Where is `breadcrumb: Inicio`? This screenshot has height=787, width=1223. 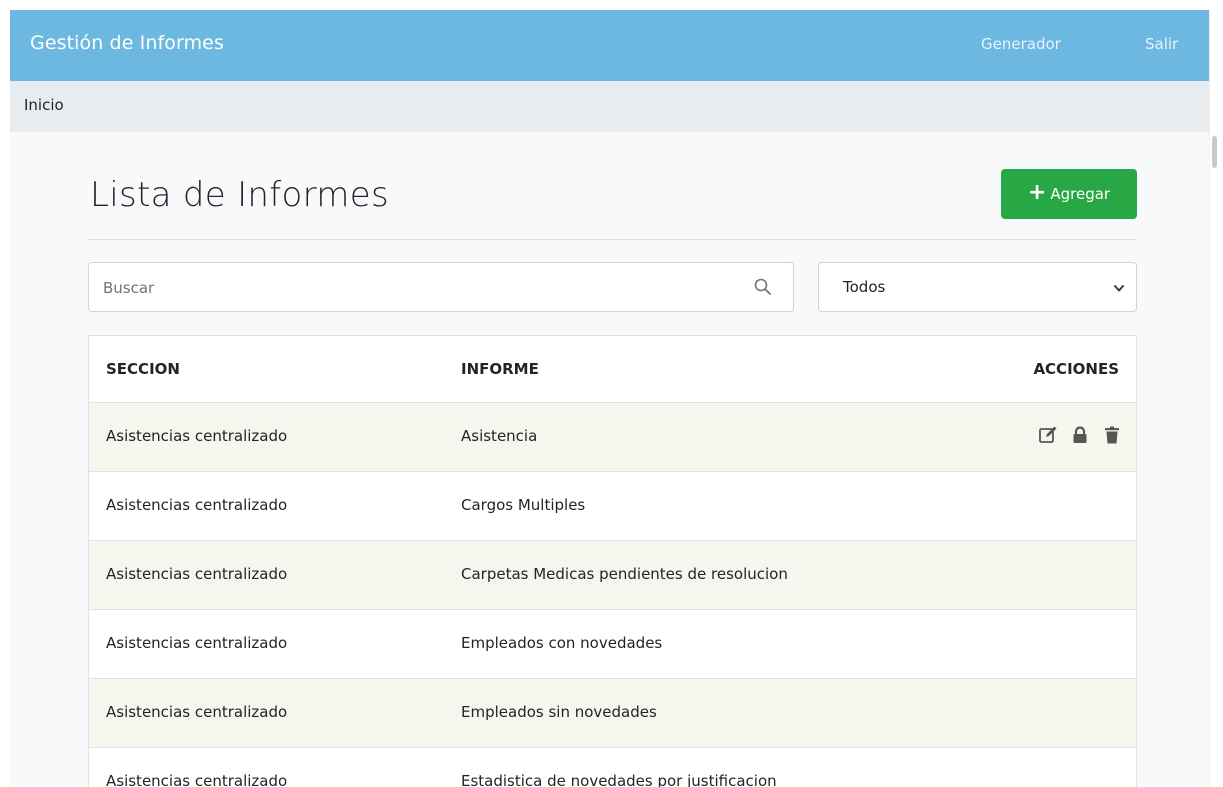
breadcrumb: Inicio is located at coordinates (610, 106).